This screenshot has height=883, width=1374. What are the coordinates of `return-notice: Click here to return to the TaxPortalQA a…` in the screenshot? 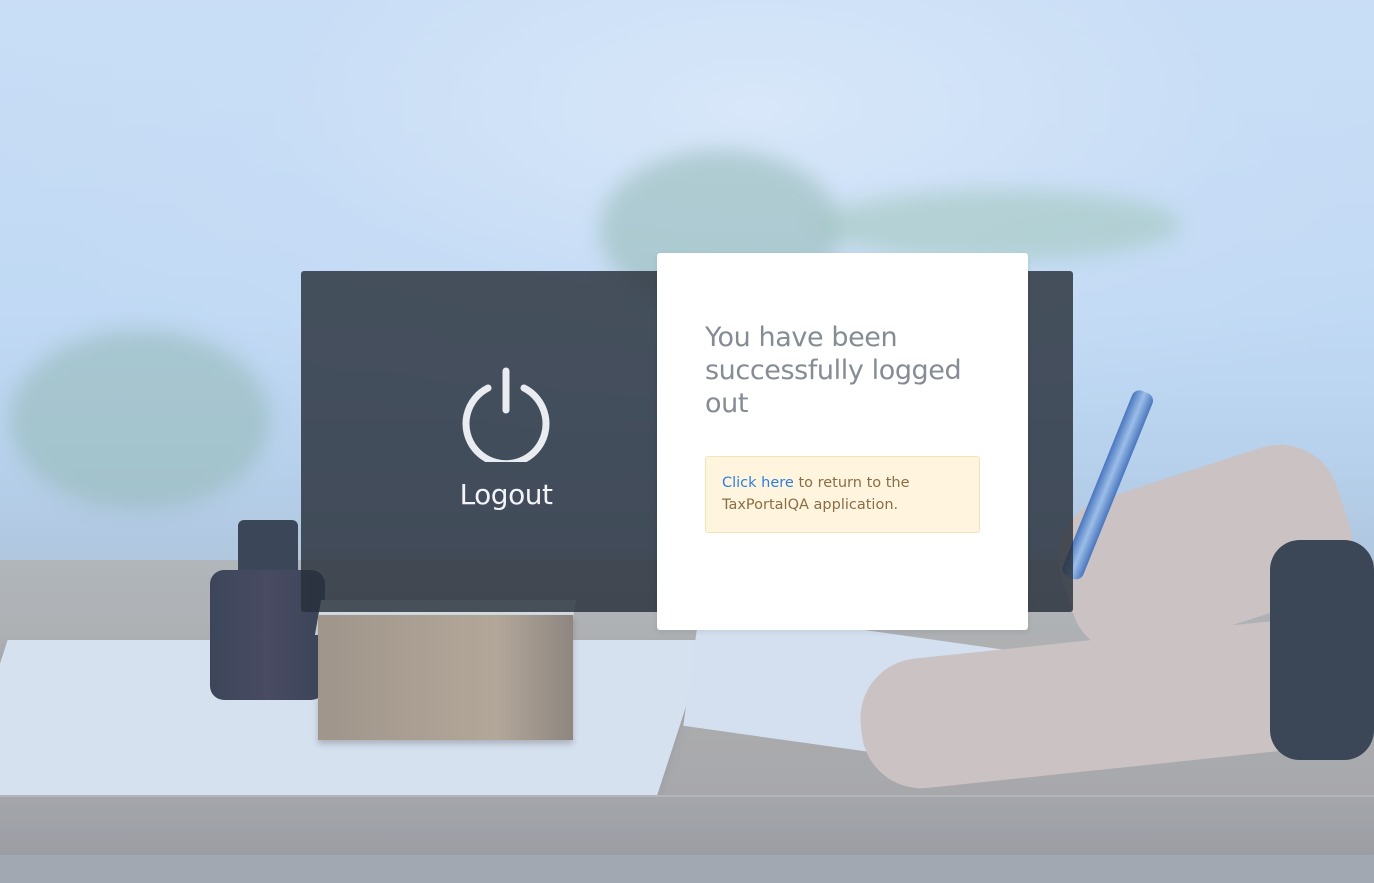 It's located at (842, 494).